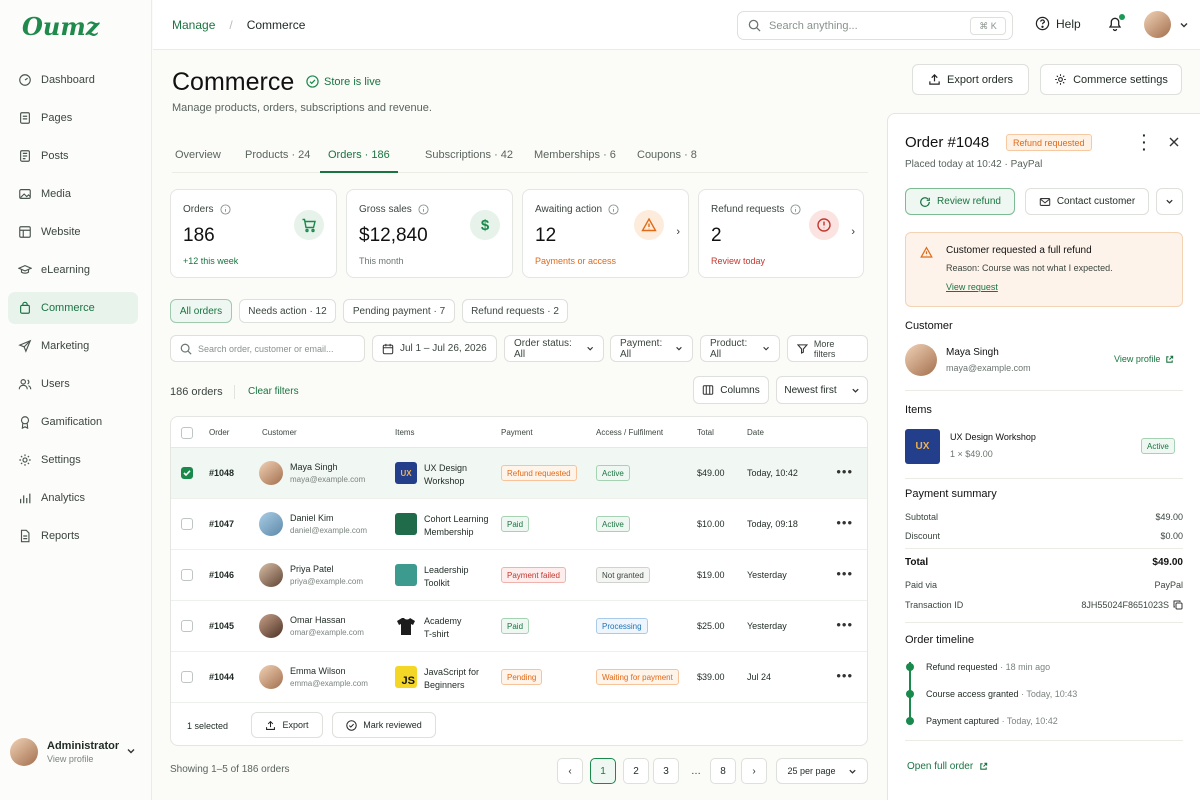 Image resolution: width=1200 pixels, height=800 pixels. I want to click on sort-select: Newest first, so click(822, 390).